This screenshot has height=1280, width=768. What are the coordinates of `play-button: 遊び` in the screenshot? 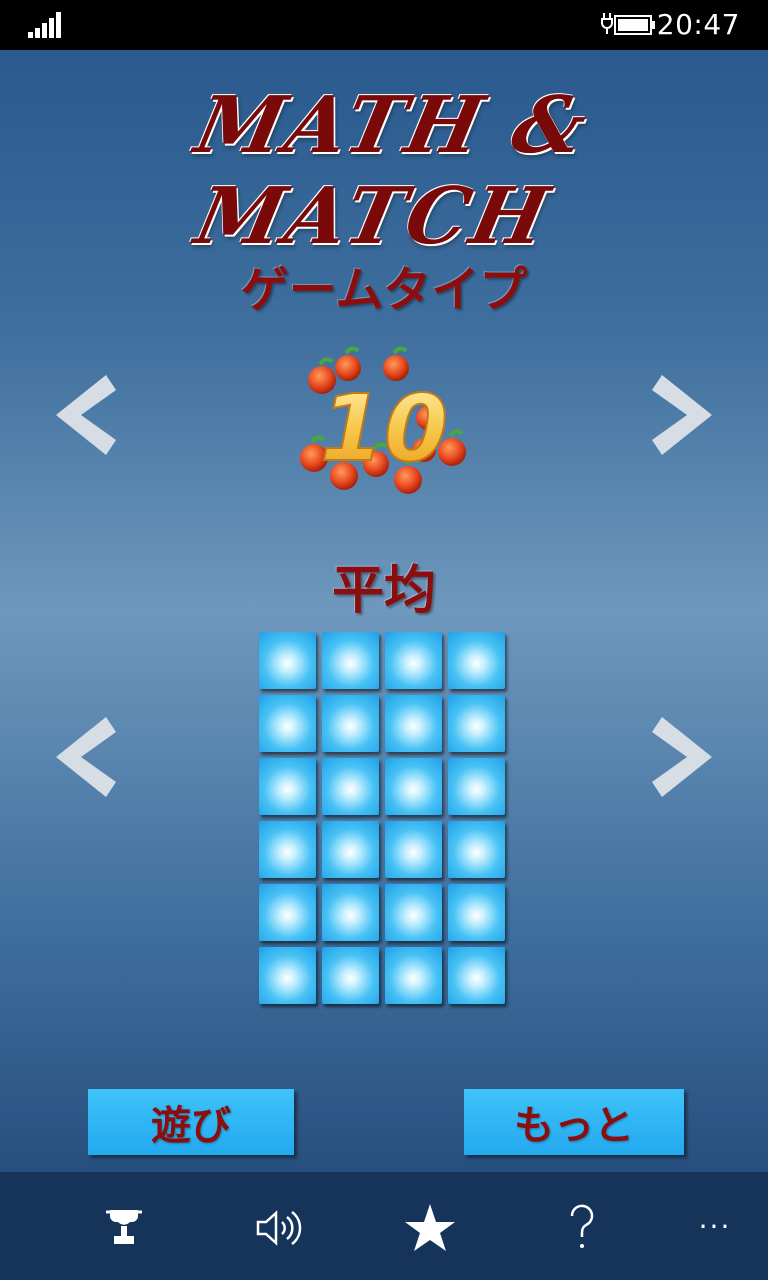 It's located at (191, 1122).